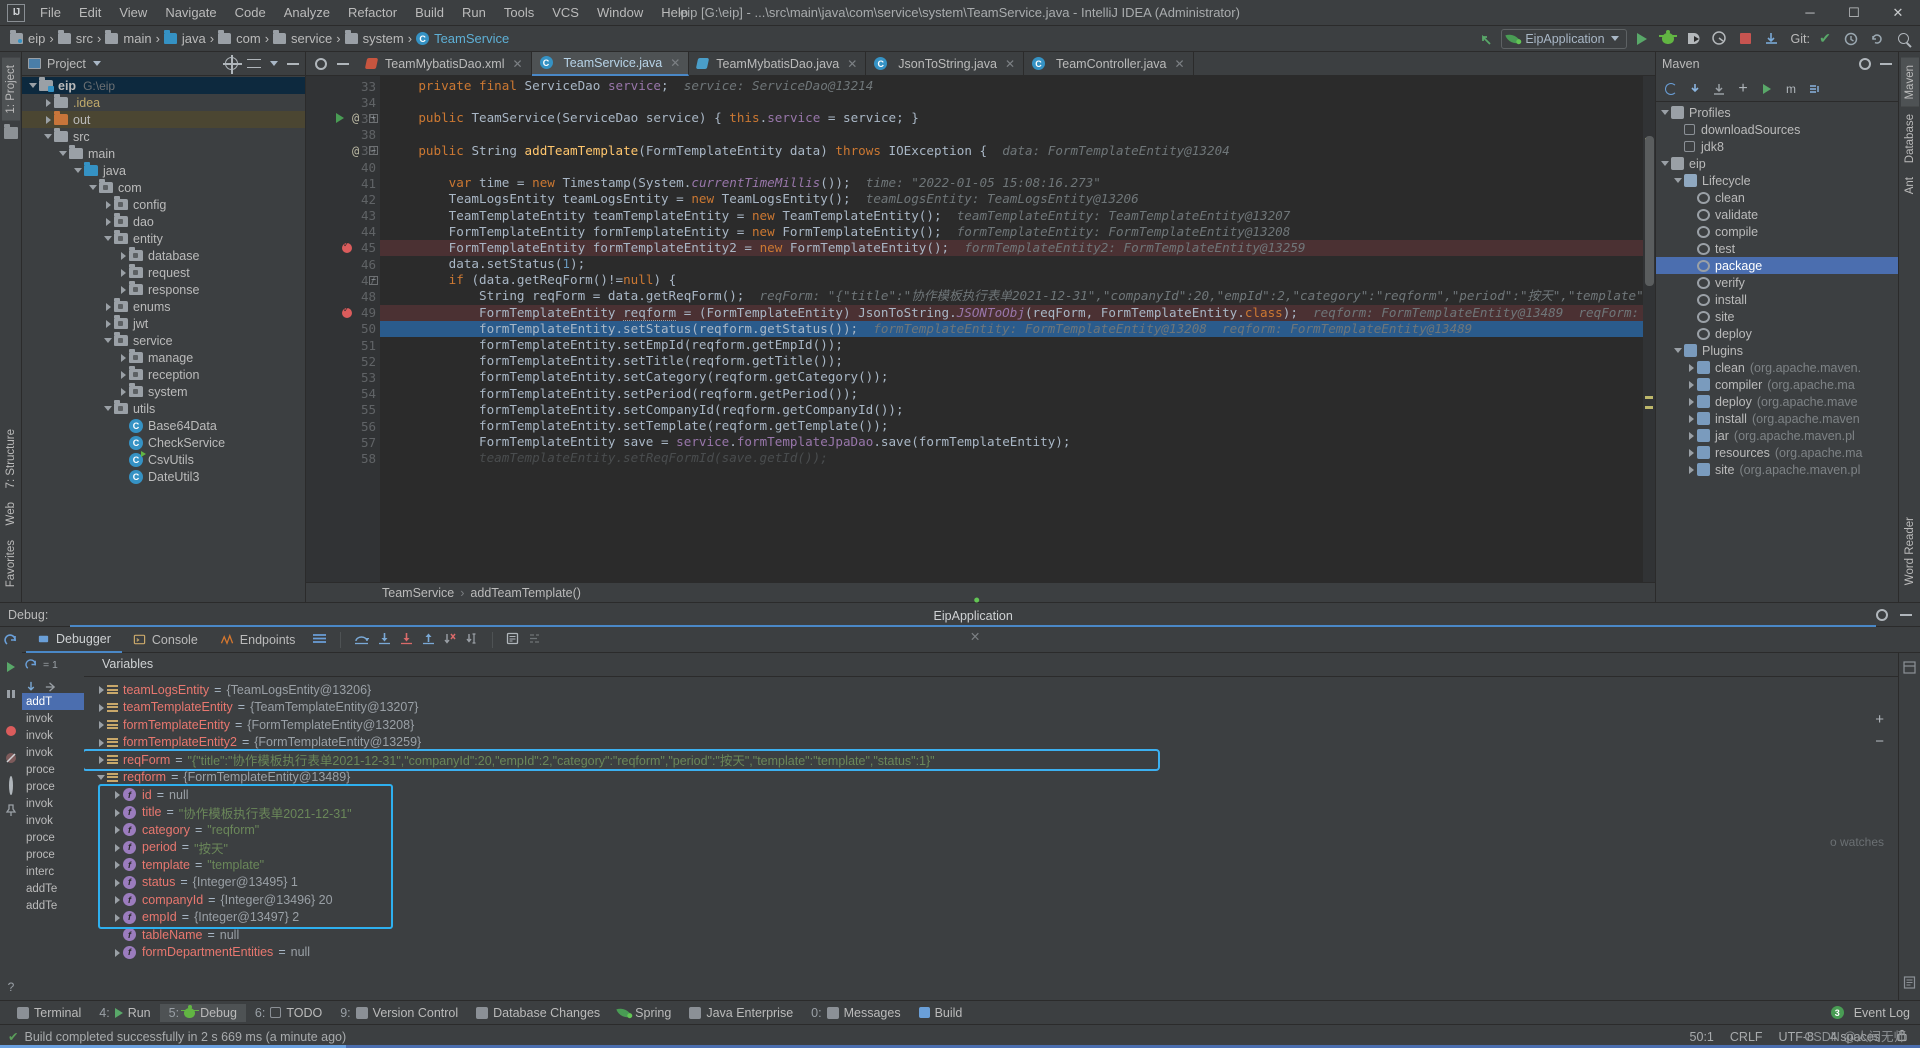 The height and width of the screenshot is (1048, 1920). I want to click on maven-node-profiles: Profiles, so click(1777, 112).